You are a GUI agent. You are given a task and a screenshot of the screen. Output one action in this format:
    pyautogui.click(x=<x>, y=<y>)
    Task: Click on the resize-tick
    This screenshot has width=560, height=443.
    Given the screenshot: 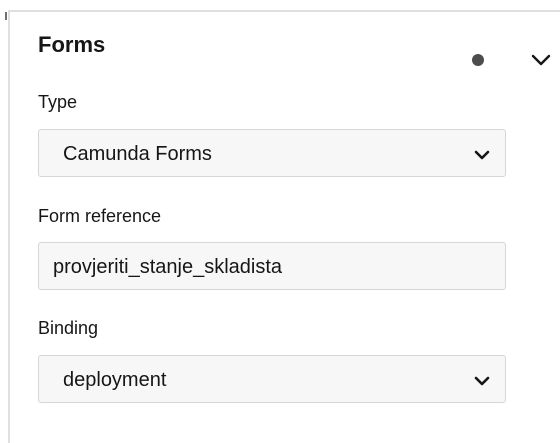 What is the action you would take?
    pyautogui.click(x=6, y=16)
    